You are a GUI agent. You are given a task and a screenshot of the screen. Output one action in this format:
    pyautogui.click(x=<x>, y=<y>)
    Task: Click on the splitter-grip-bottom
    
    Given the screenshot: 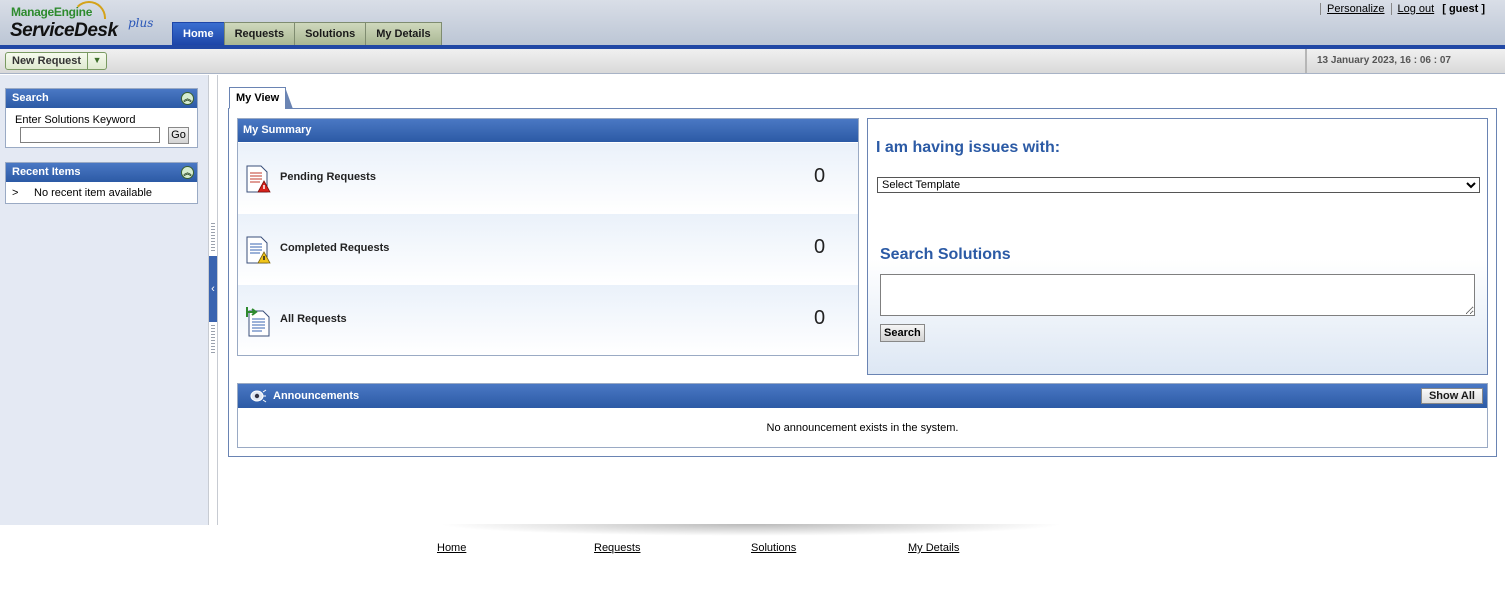 What is the action you would take?
    pyautogui.click(x=213, y=340)
    